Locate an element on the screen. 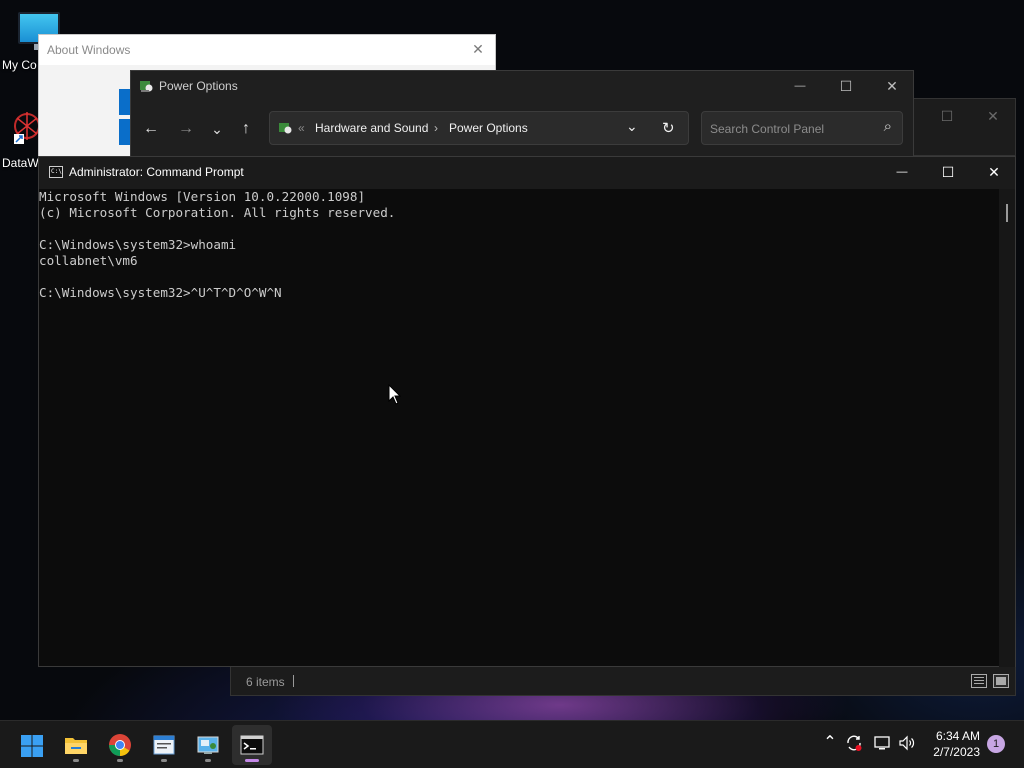  breadcrumb-power-options: Power Options is located at coordinates (488, 128).